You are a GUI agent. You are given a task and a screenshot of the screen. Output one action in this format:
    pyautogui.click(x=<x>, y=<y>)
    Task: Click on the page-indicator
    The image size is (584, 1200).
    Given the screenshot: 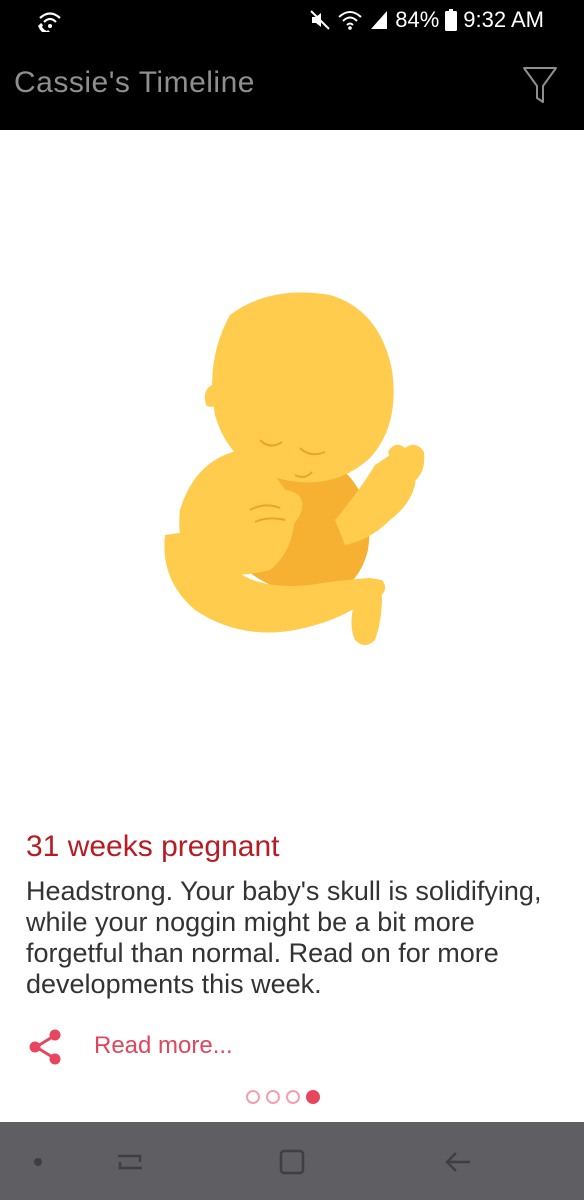 What is the action you would take?
    pyautogui.click(x=283, y=1097)
    